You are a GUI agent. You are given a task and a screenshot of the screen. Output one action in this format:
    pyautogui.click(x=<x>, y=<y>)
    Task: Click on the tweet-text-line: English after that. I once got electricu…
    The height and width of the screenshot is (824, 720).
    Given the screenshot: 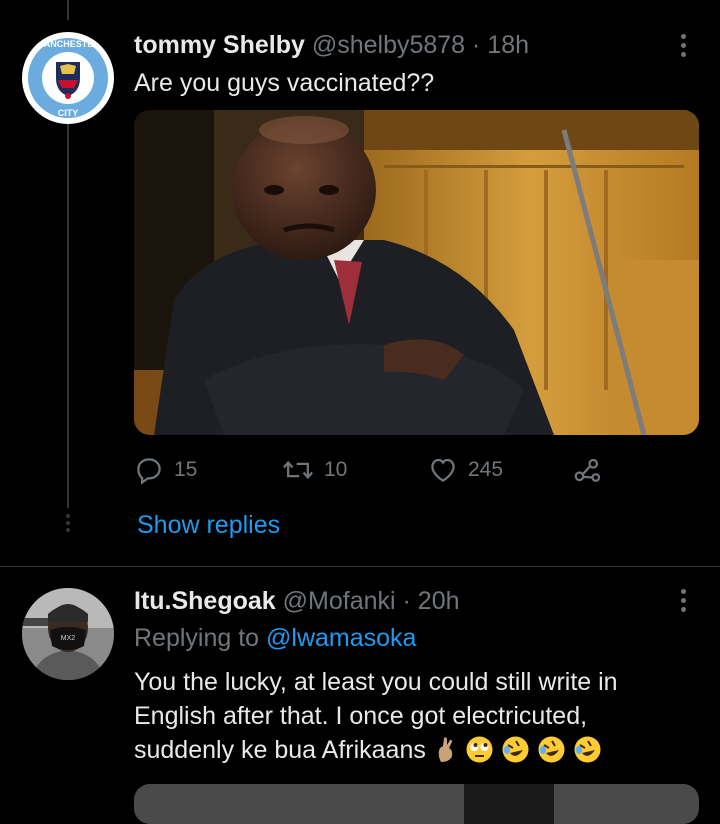 What is the action you would take?
    pyautogui.click(x=361, y=716)
    